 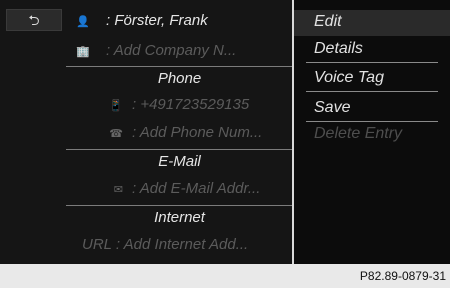 I want to click on phone-handset-icon: ☎, so click(x=116, y=134).